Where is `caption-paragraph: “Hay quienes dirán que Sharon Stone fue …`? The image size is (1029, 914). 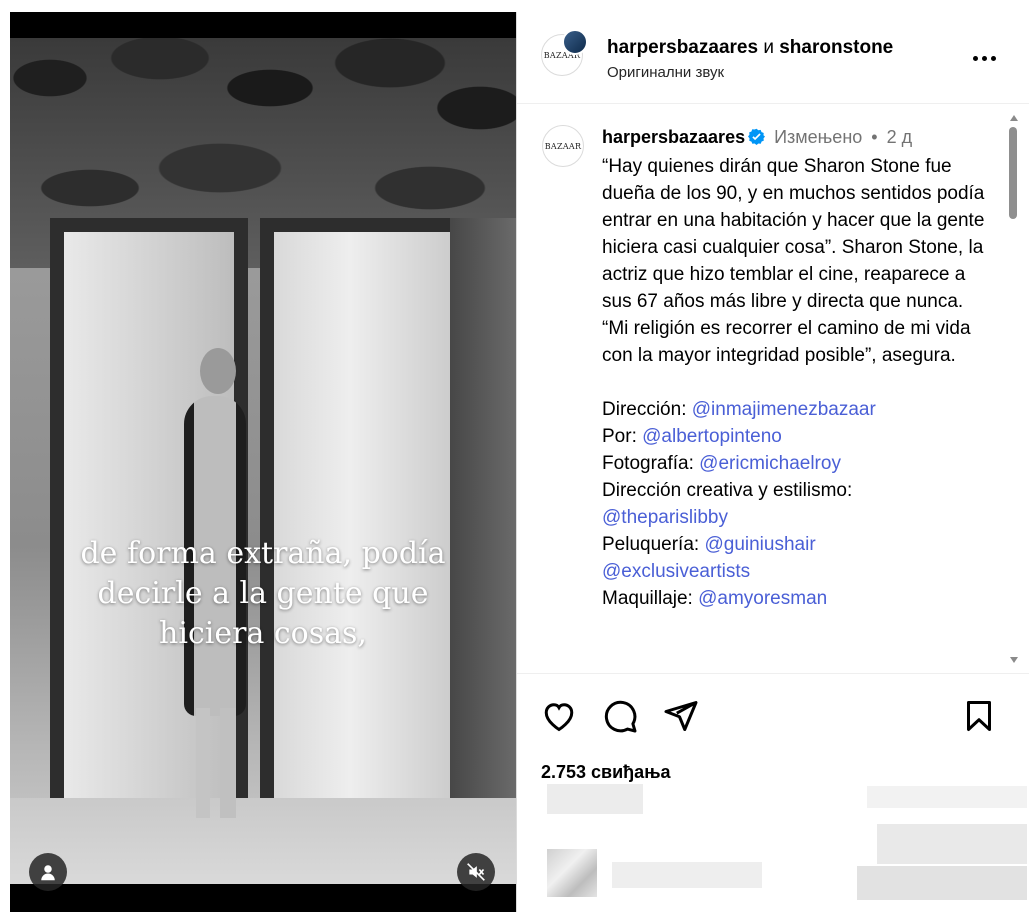
caption-paragraph: “Hay quienes dirán que Sharon Stone fue … is located at coordinates (793, 261).